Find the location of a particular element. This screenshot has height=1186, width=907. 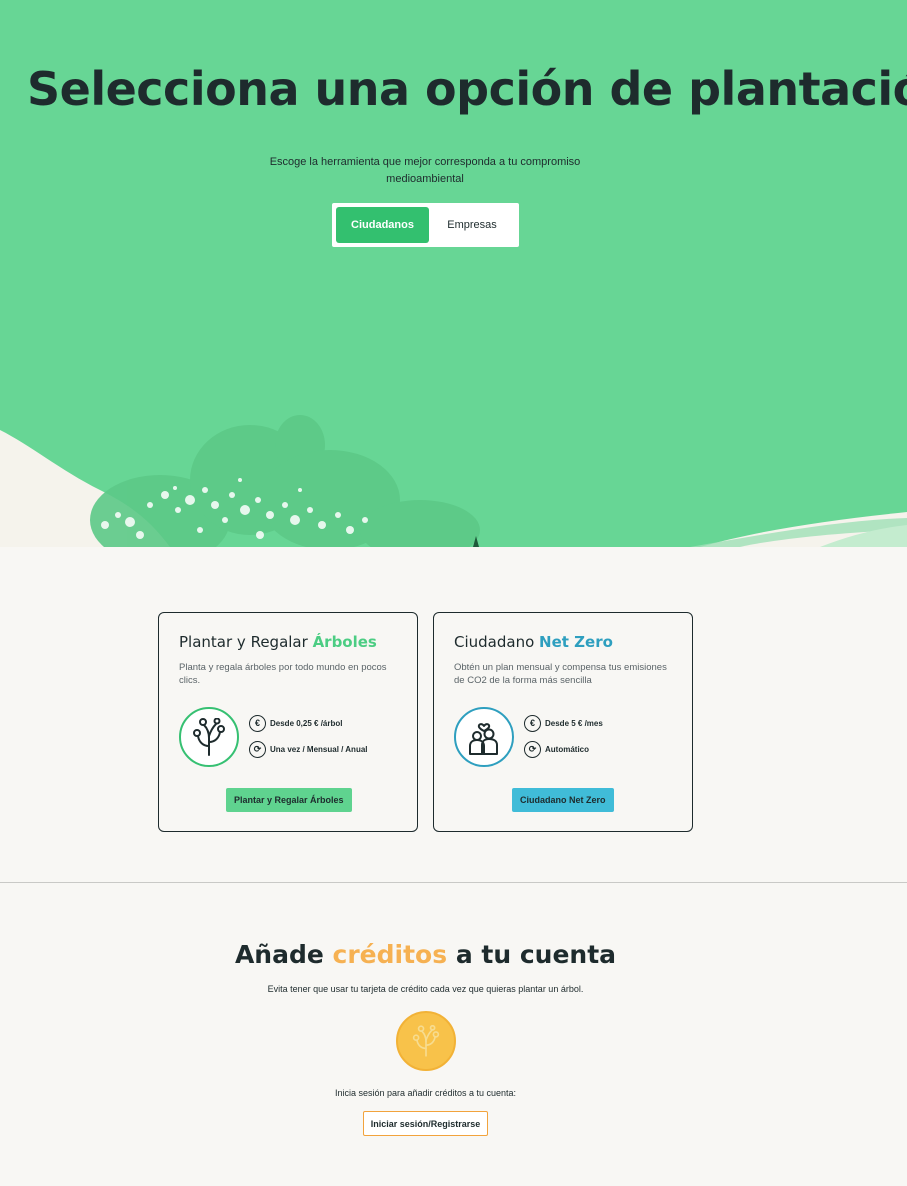

credits-title: Añade créditos a tu cuenta is located at coordinates (425, 954).